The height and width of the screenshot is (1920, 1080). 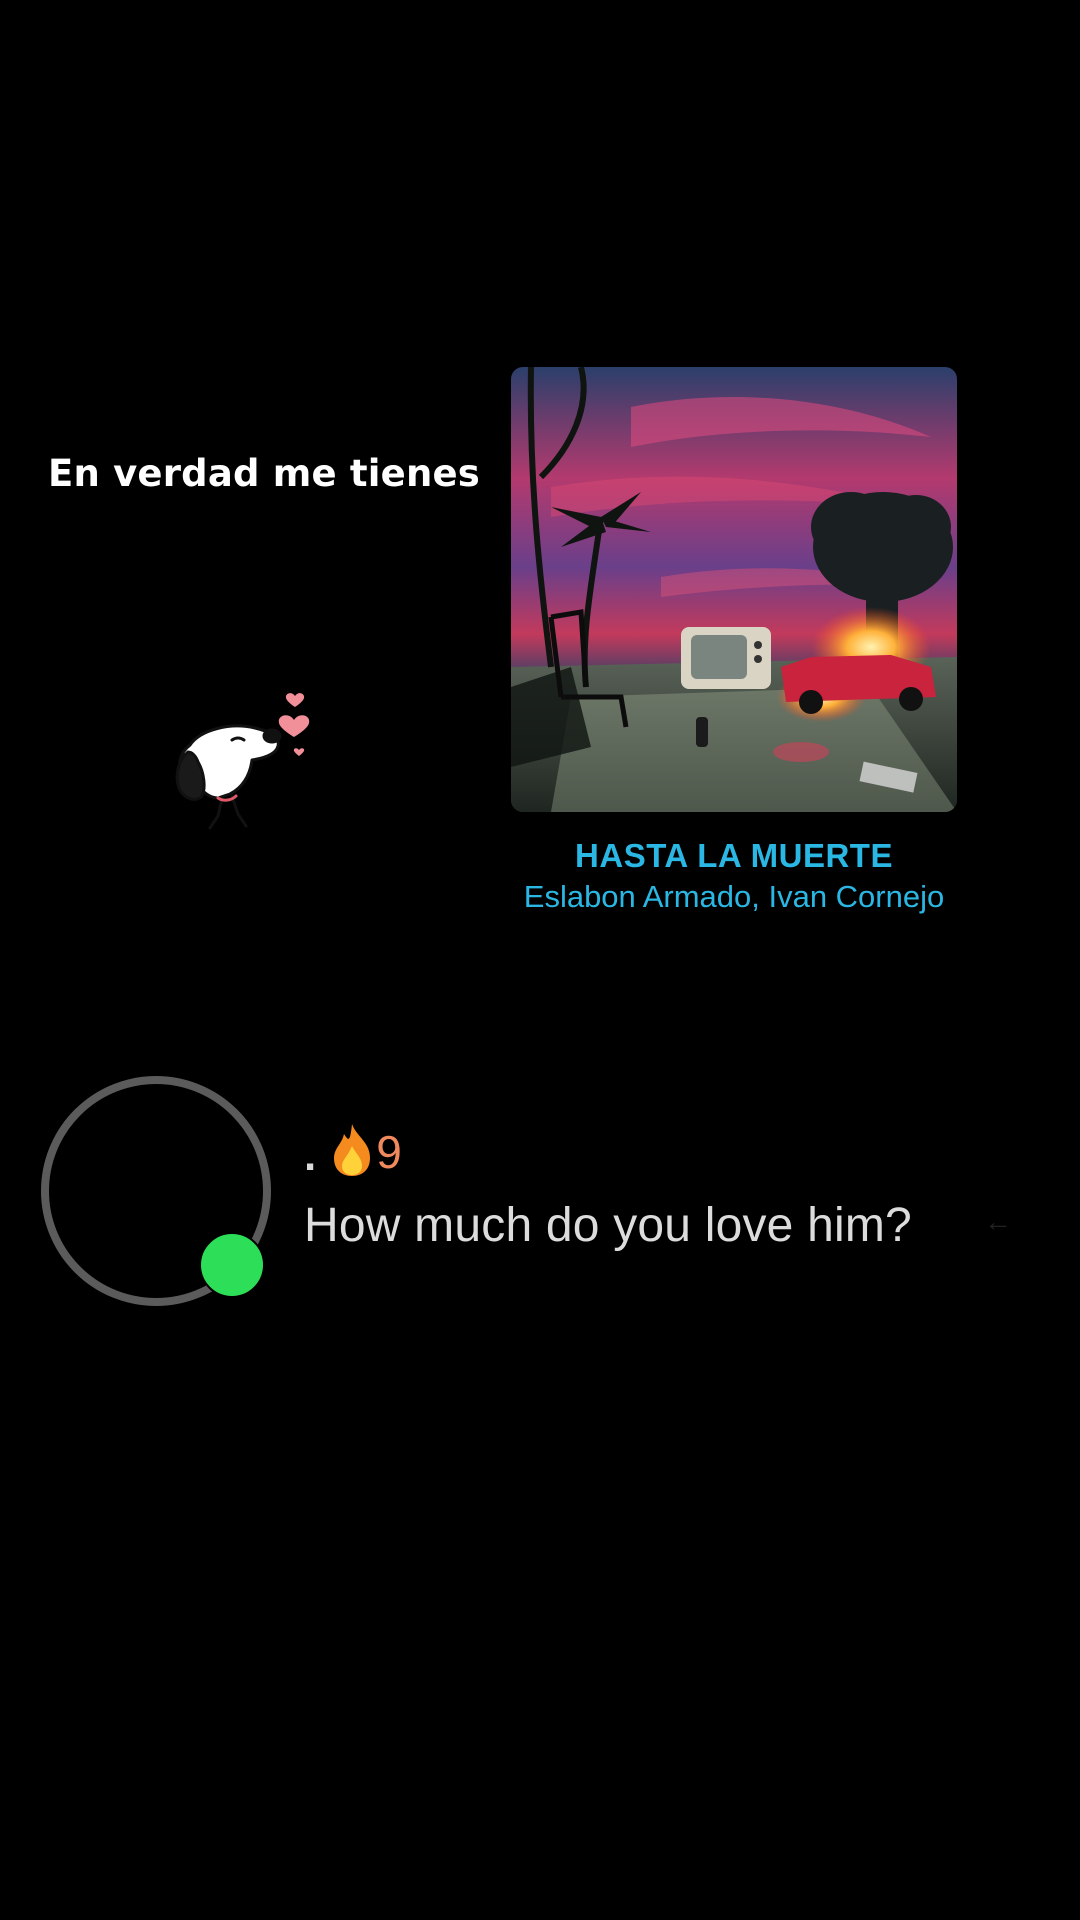 What do you see at coordinates (228, 777) in the screenshot?
I see `snoopy-icon` at bounding box center [228, 777].